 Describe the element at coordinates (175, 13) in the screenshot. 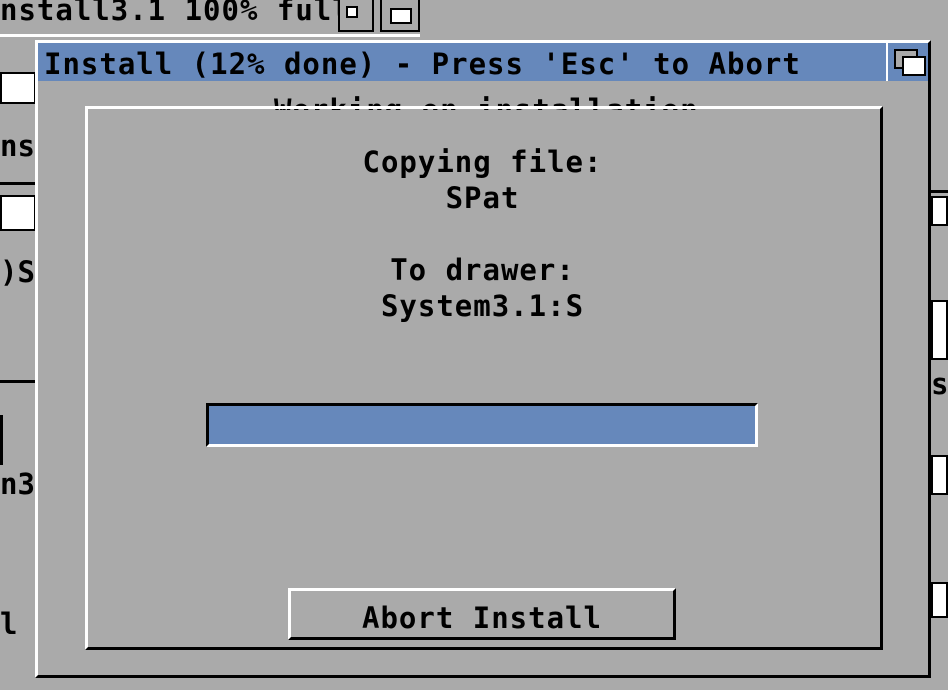

I see `background-window-title: nstall3.1 100% full` at that location.